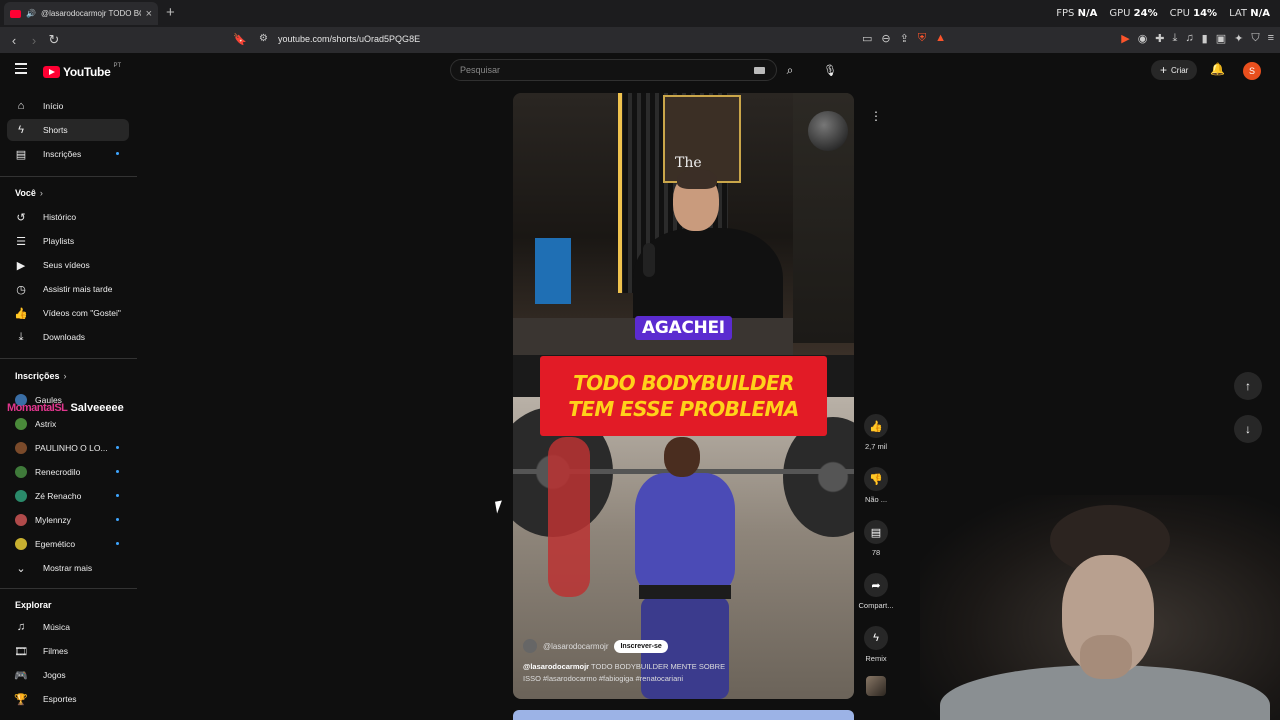 Image resolution: width=1280 pixels, height=720 pixels. I want to click on next-short-button: ↓, so click(1248, 429).